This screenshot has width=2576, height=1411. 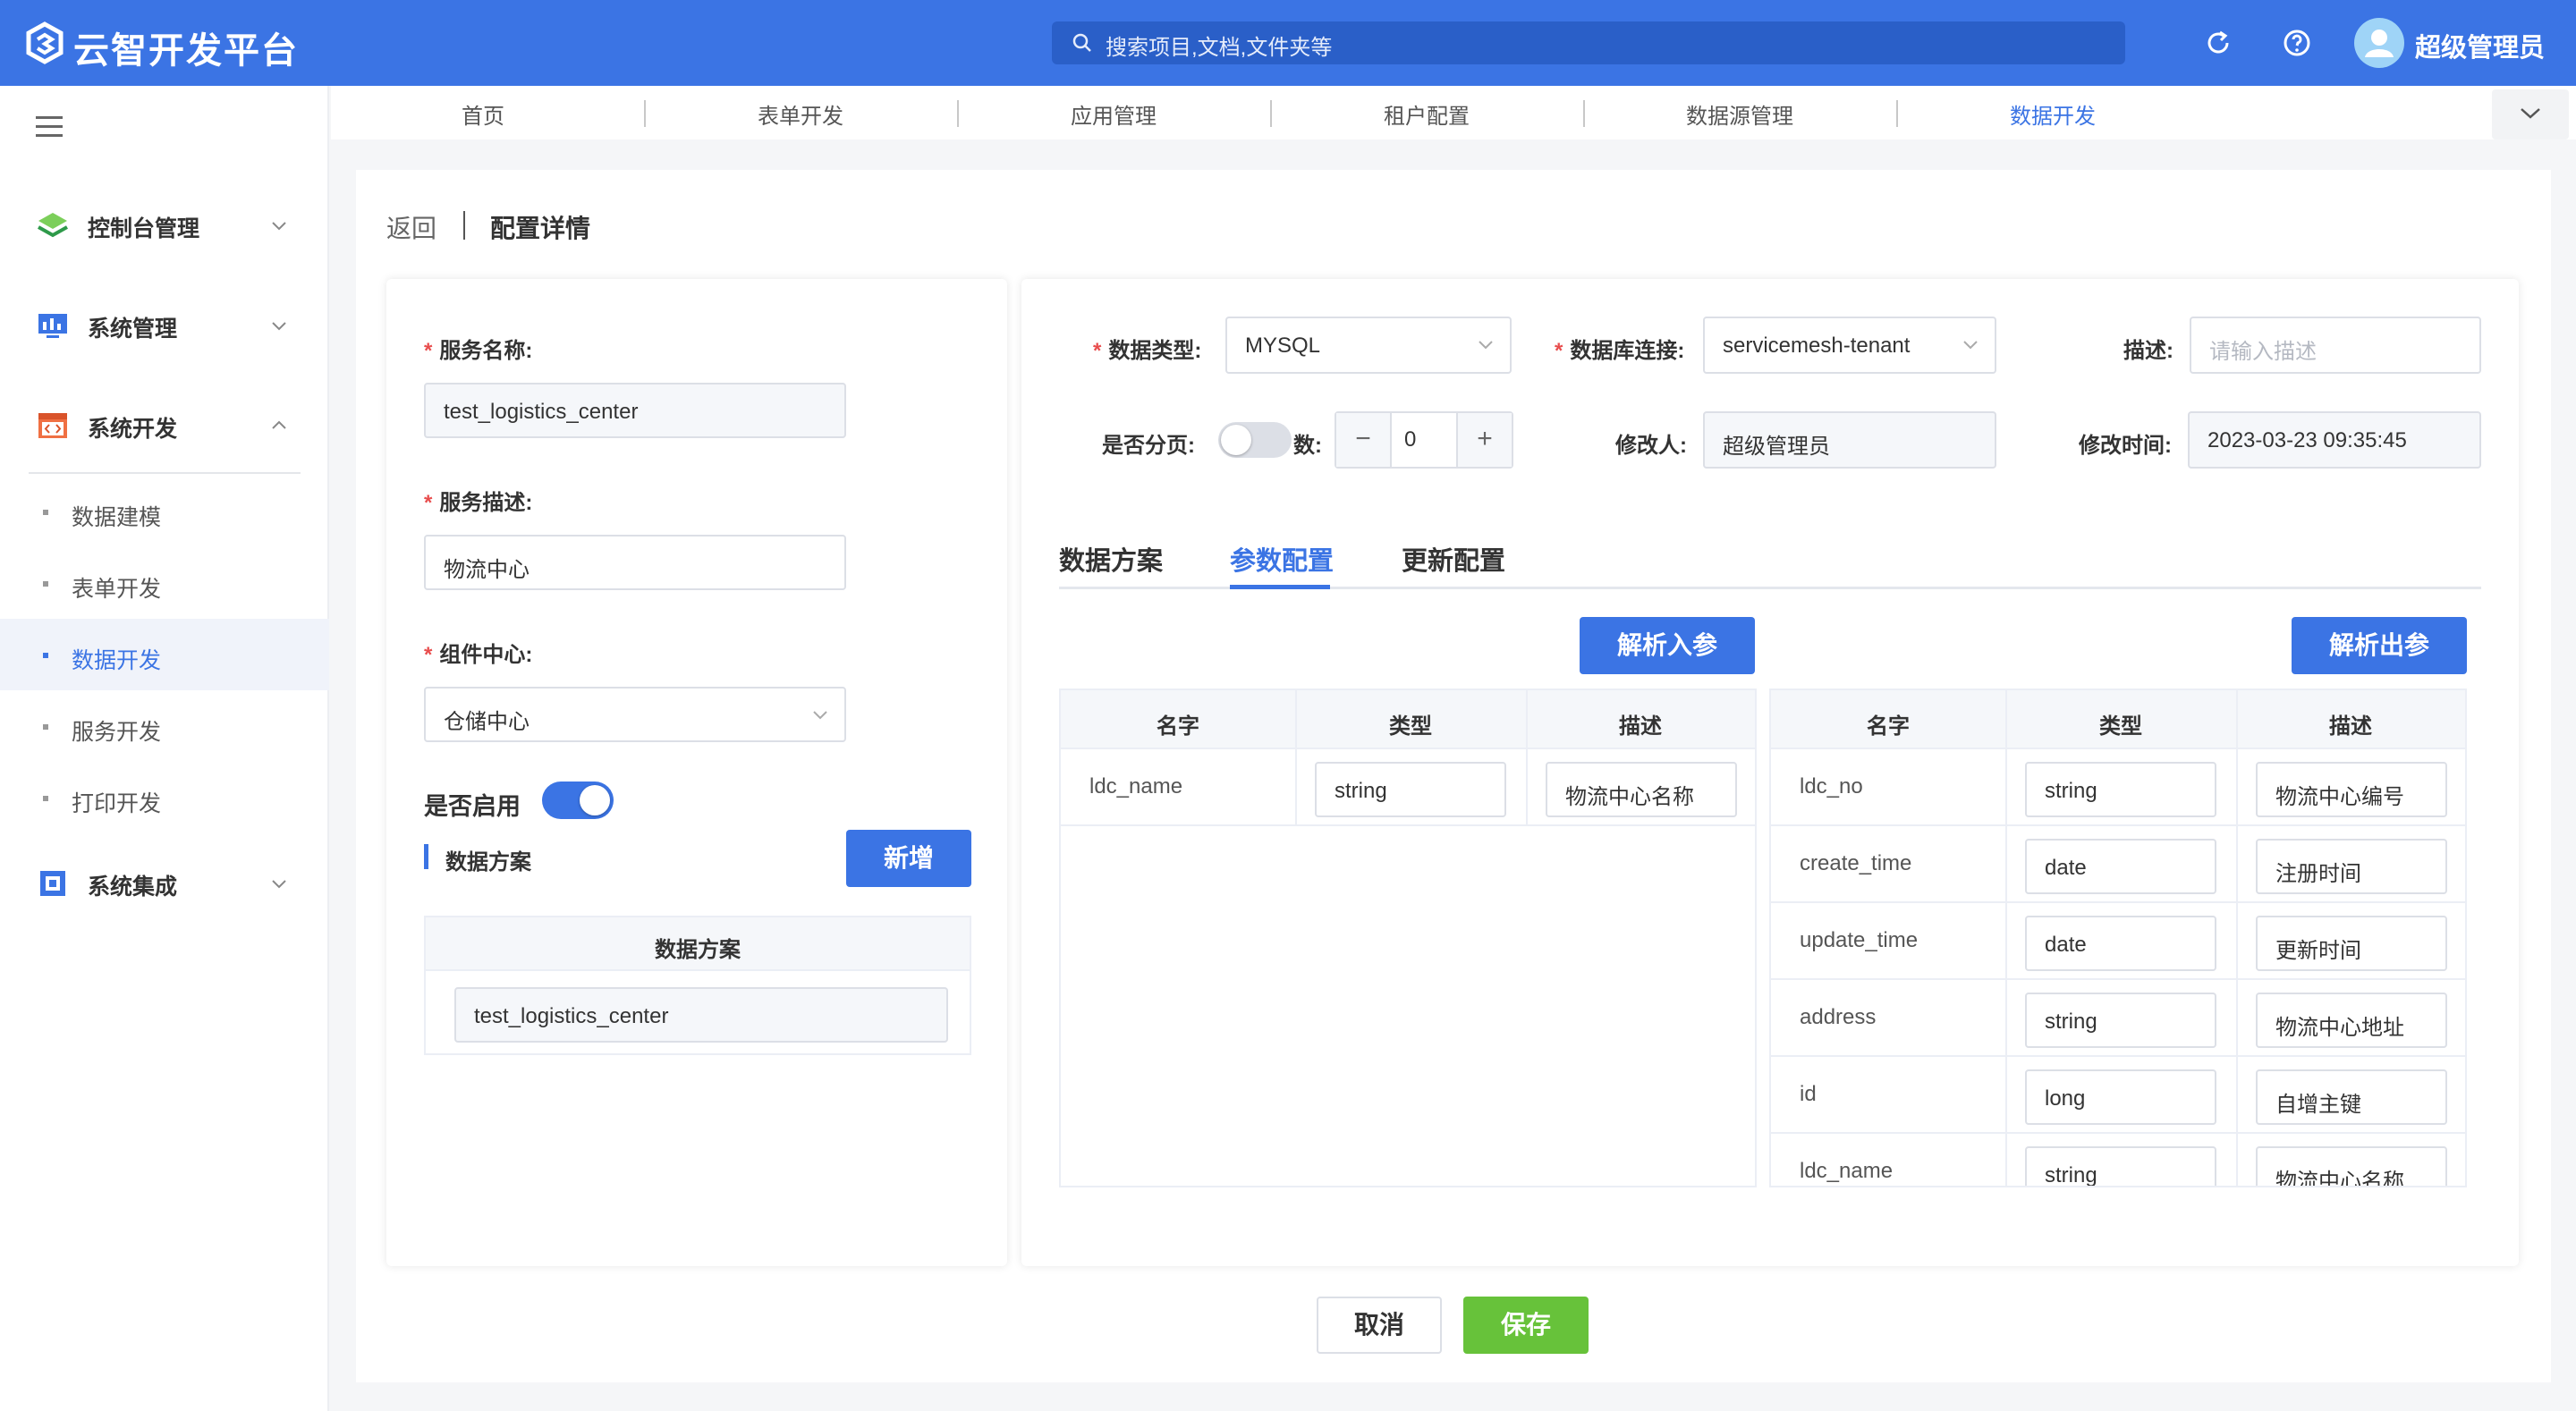 I want to click on scheme-table: 数据方案 test_logistics_center, so click(x=697, y=985).